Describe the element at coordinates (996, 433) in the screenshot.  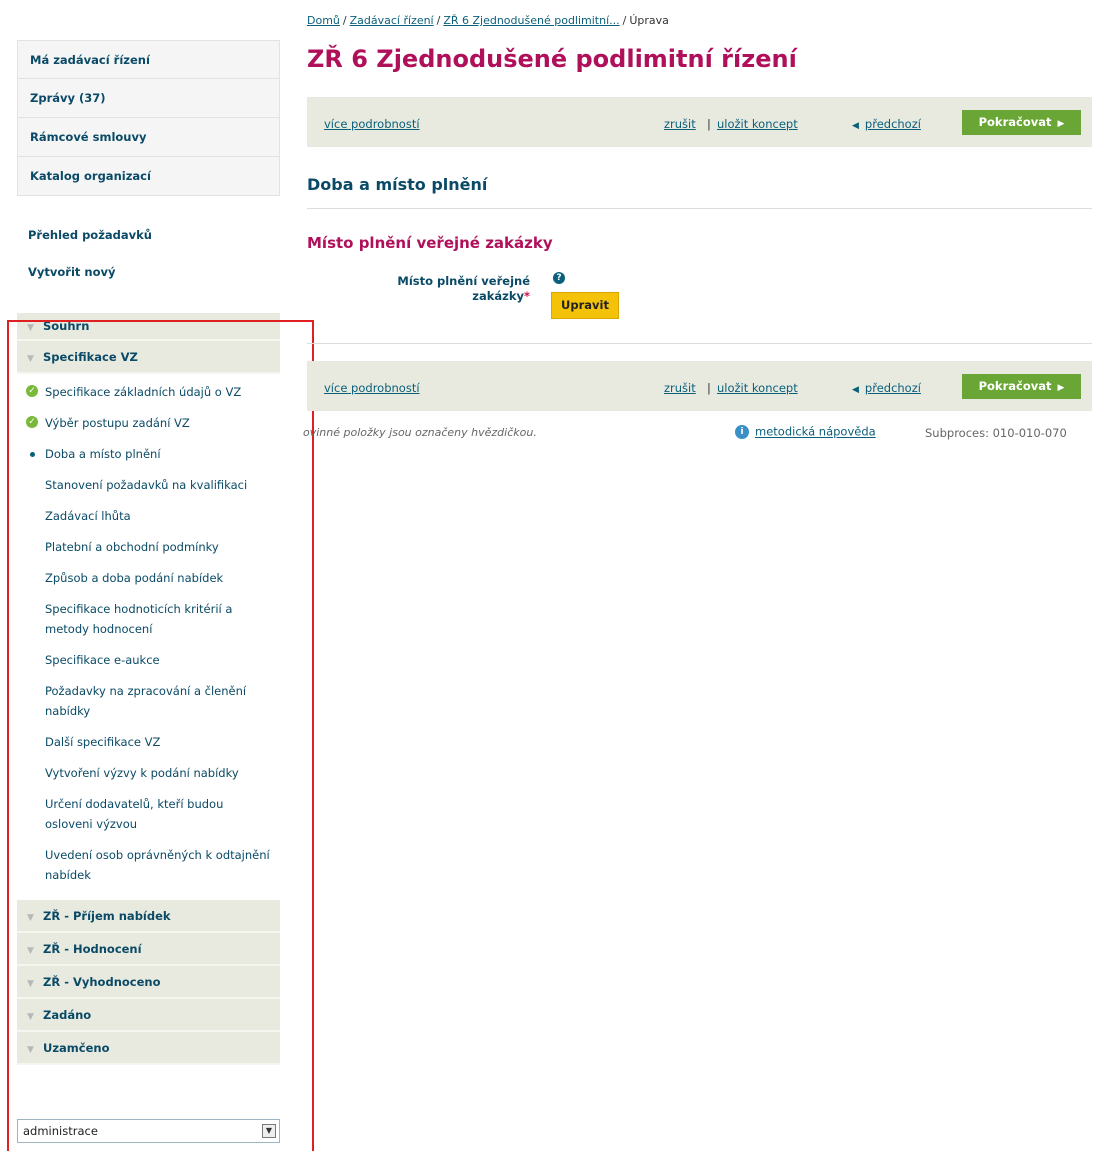
I see `subprocess-code: Subproces: 010-010-070` at that location.